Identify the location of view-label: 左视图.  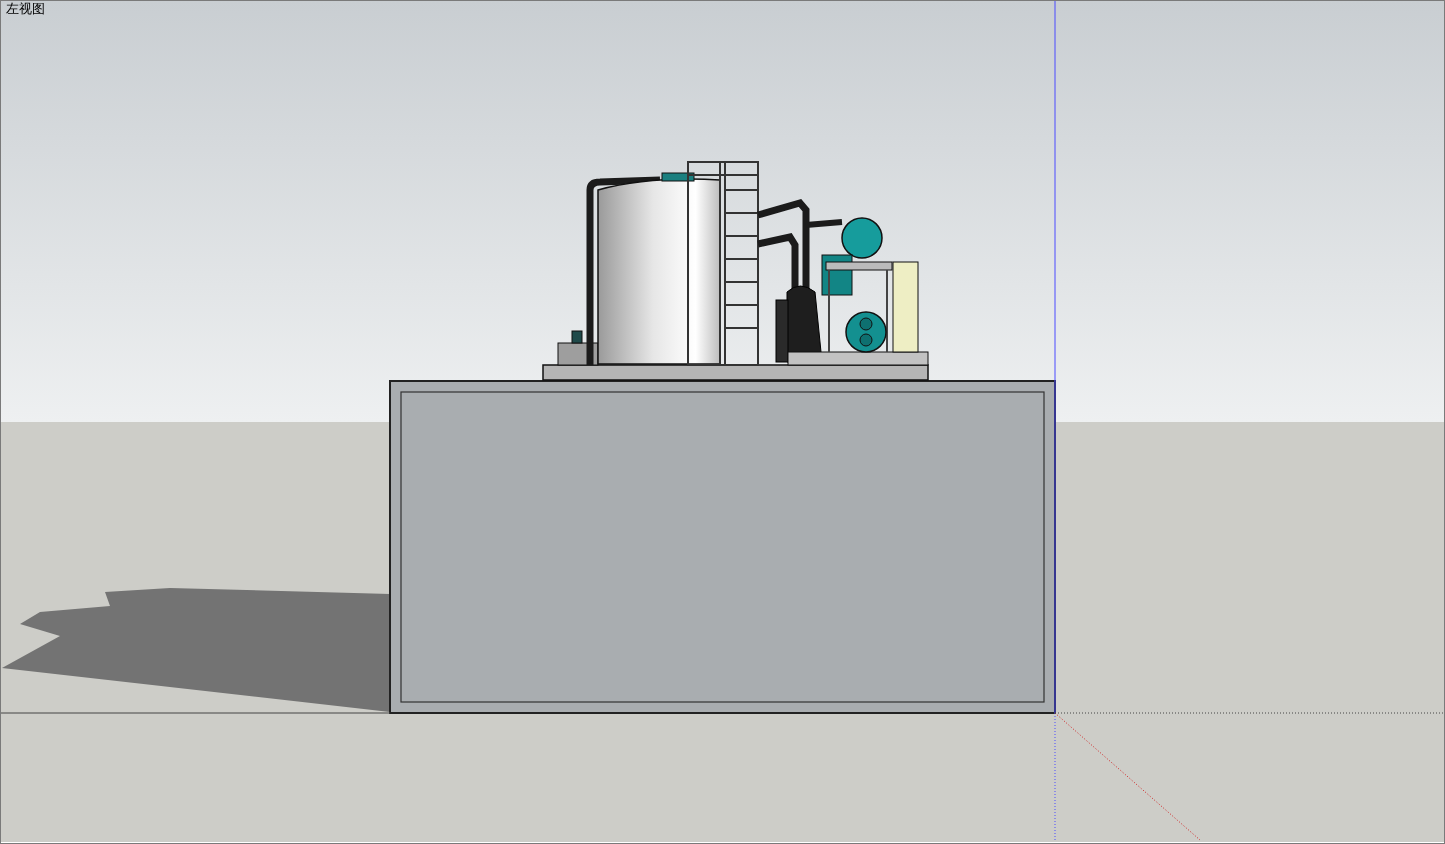
(25, 9).